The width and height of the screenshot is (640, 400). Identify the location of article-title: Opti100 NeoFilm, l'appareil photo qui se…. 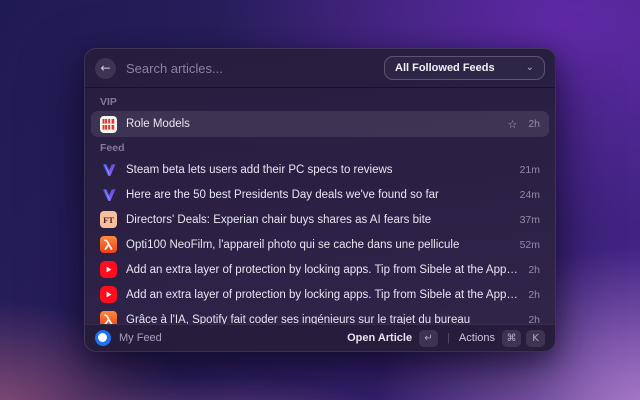
(293, 244).